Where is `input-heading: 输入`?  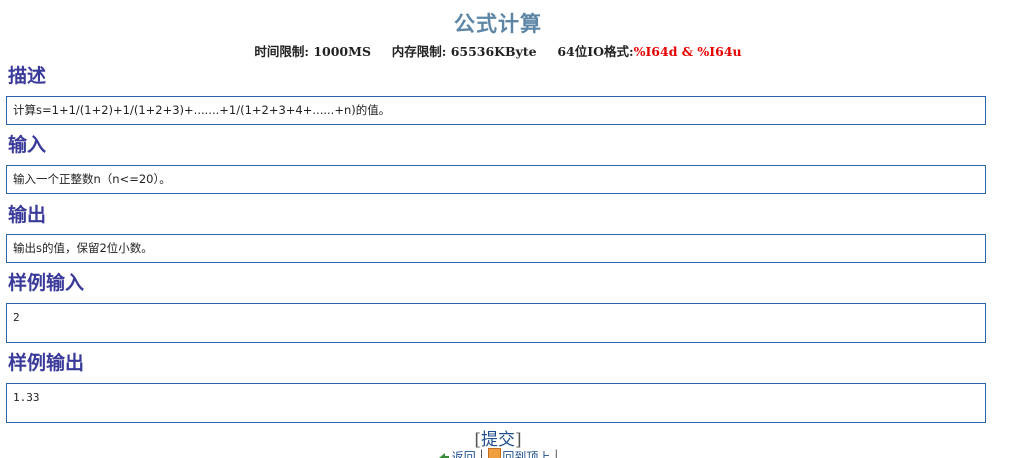
input-heading: 输入 is located at coordinates (27, 145).